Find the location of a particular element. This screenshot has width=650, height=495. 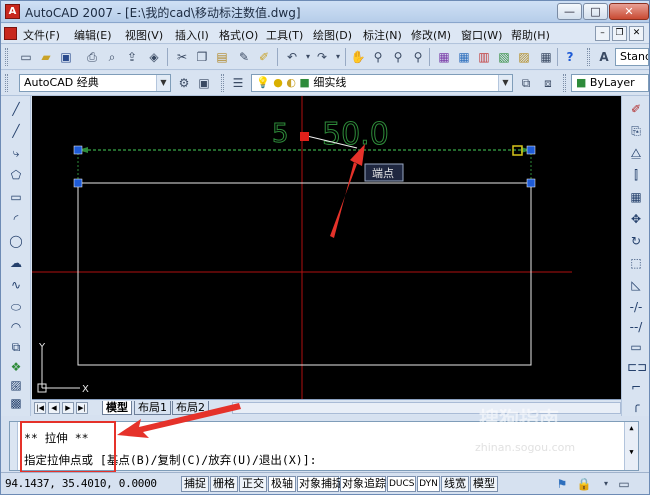

join-icon: ⊏⊐ is located at coordinates (637, 367).